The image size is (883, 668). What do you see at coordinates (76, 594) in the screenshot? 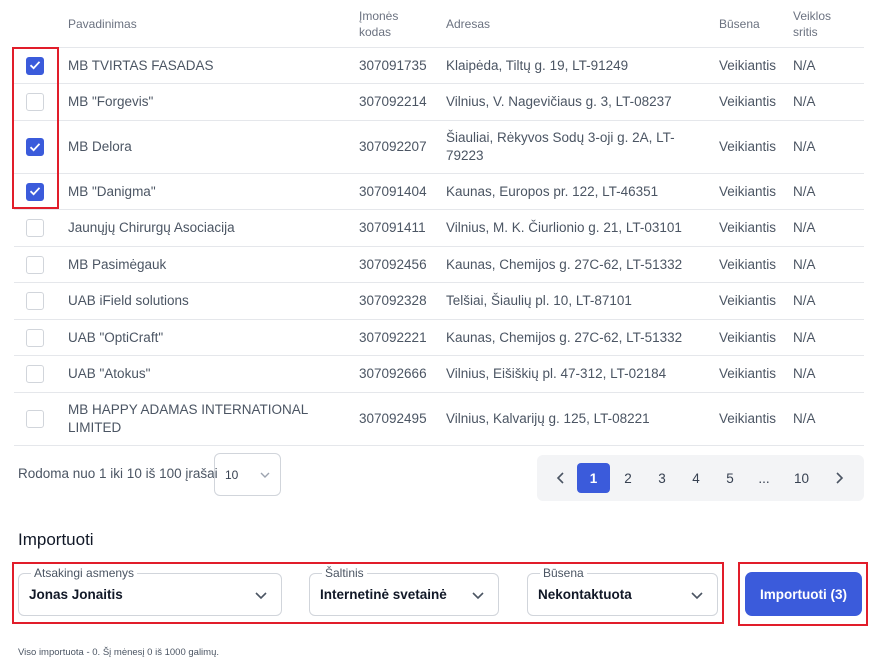
I see `responsible-value: Jonas Jonaitis` at bounding box center [76, 594].